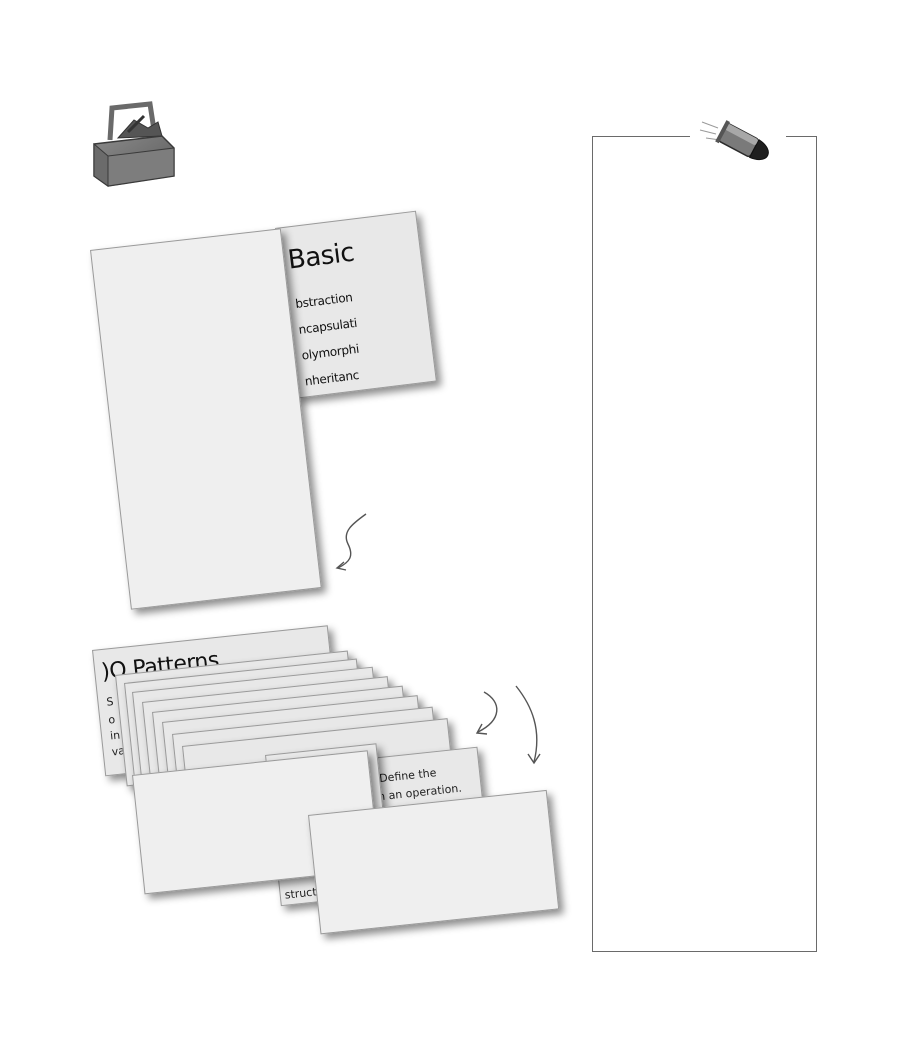  Describe the element at coordinates (134, 145) in the screenshot. I see `toolbox-icon` at that location.